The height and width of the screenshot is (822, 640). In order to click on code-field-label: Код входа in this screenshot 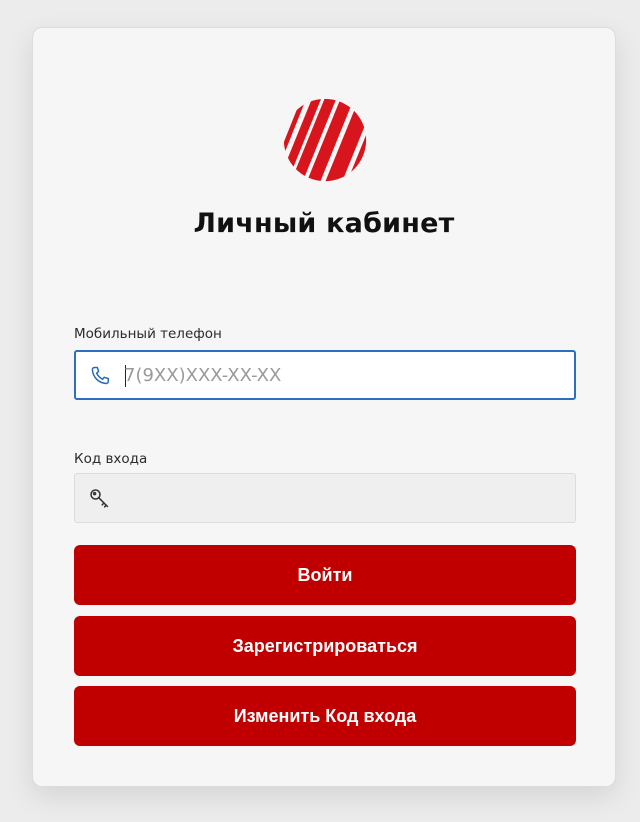, I will do `click(111, 459)`.